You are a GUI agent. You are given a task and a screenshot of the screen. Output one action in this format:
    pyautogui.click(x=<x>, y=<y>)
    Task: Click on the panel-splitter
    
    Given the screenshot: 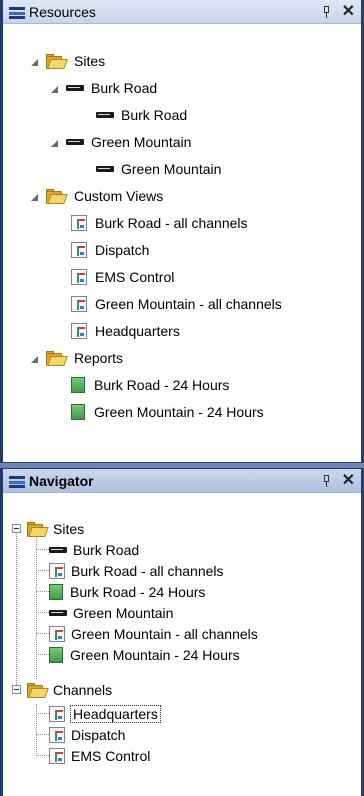 What is the action you would take?
    pyautogui.click(x=182, y=465)
    